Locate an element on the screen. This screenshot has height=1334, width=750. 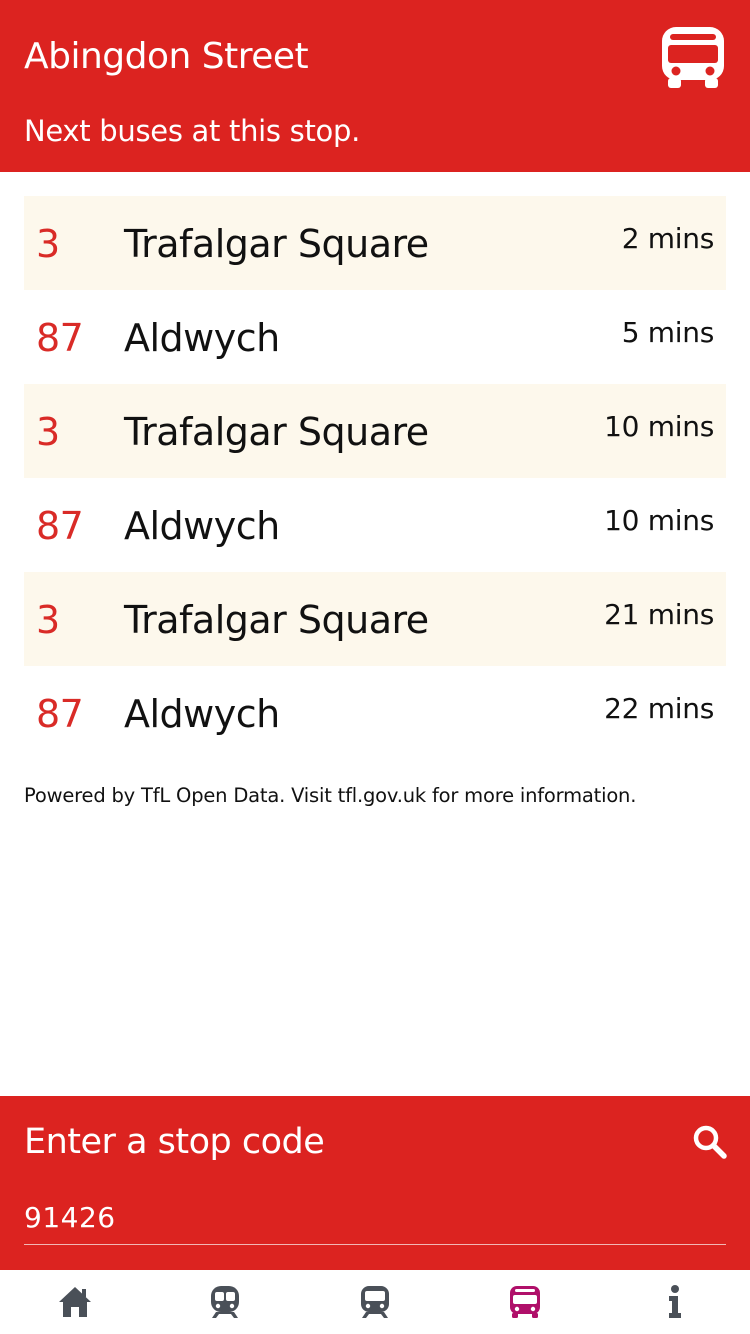
stop-title: Abingdon Street is located at coordinates (166, 56).